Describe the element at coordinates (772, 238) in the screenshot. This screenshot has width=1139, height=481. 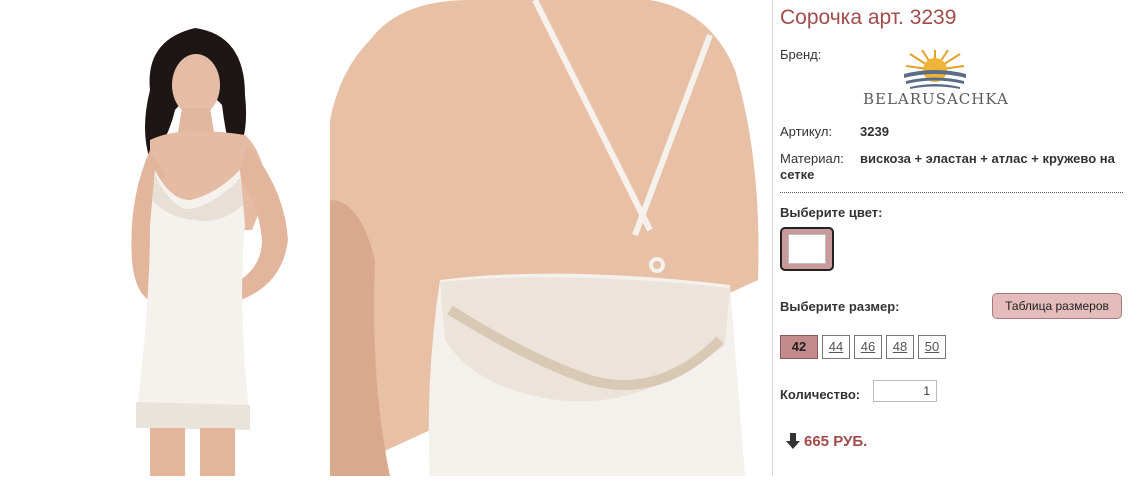
I see `panel-divider` at that location.